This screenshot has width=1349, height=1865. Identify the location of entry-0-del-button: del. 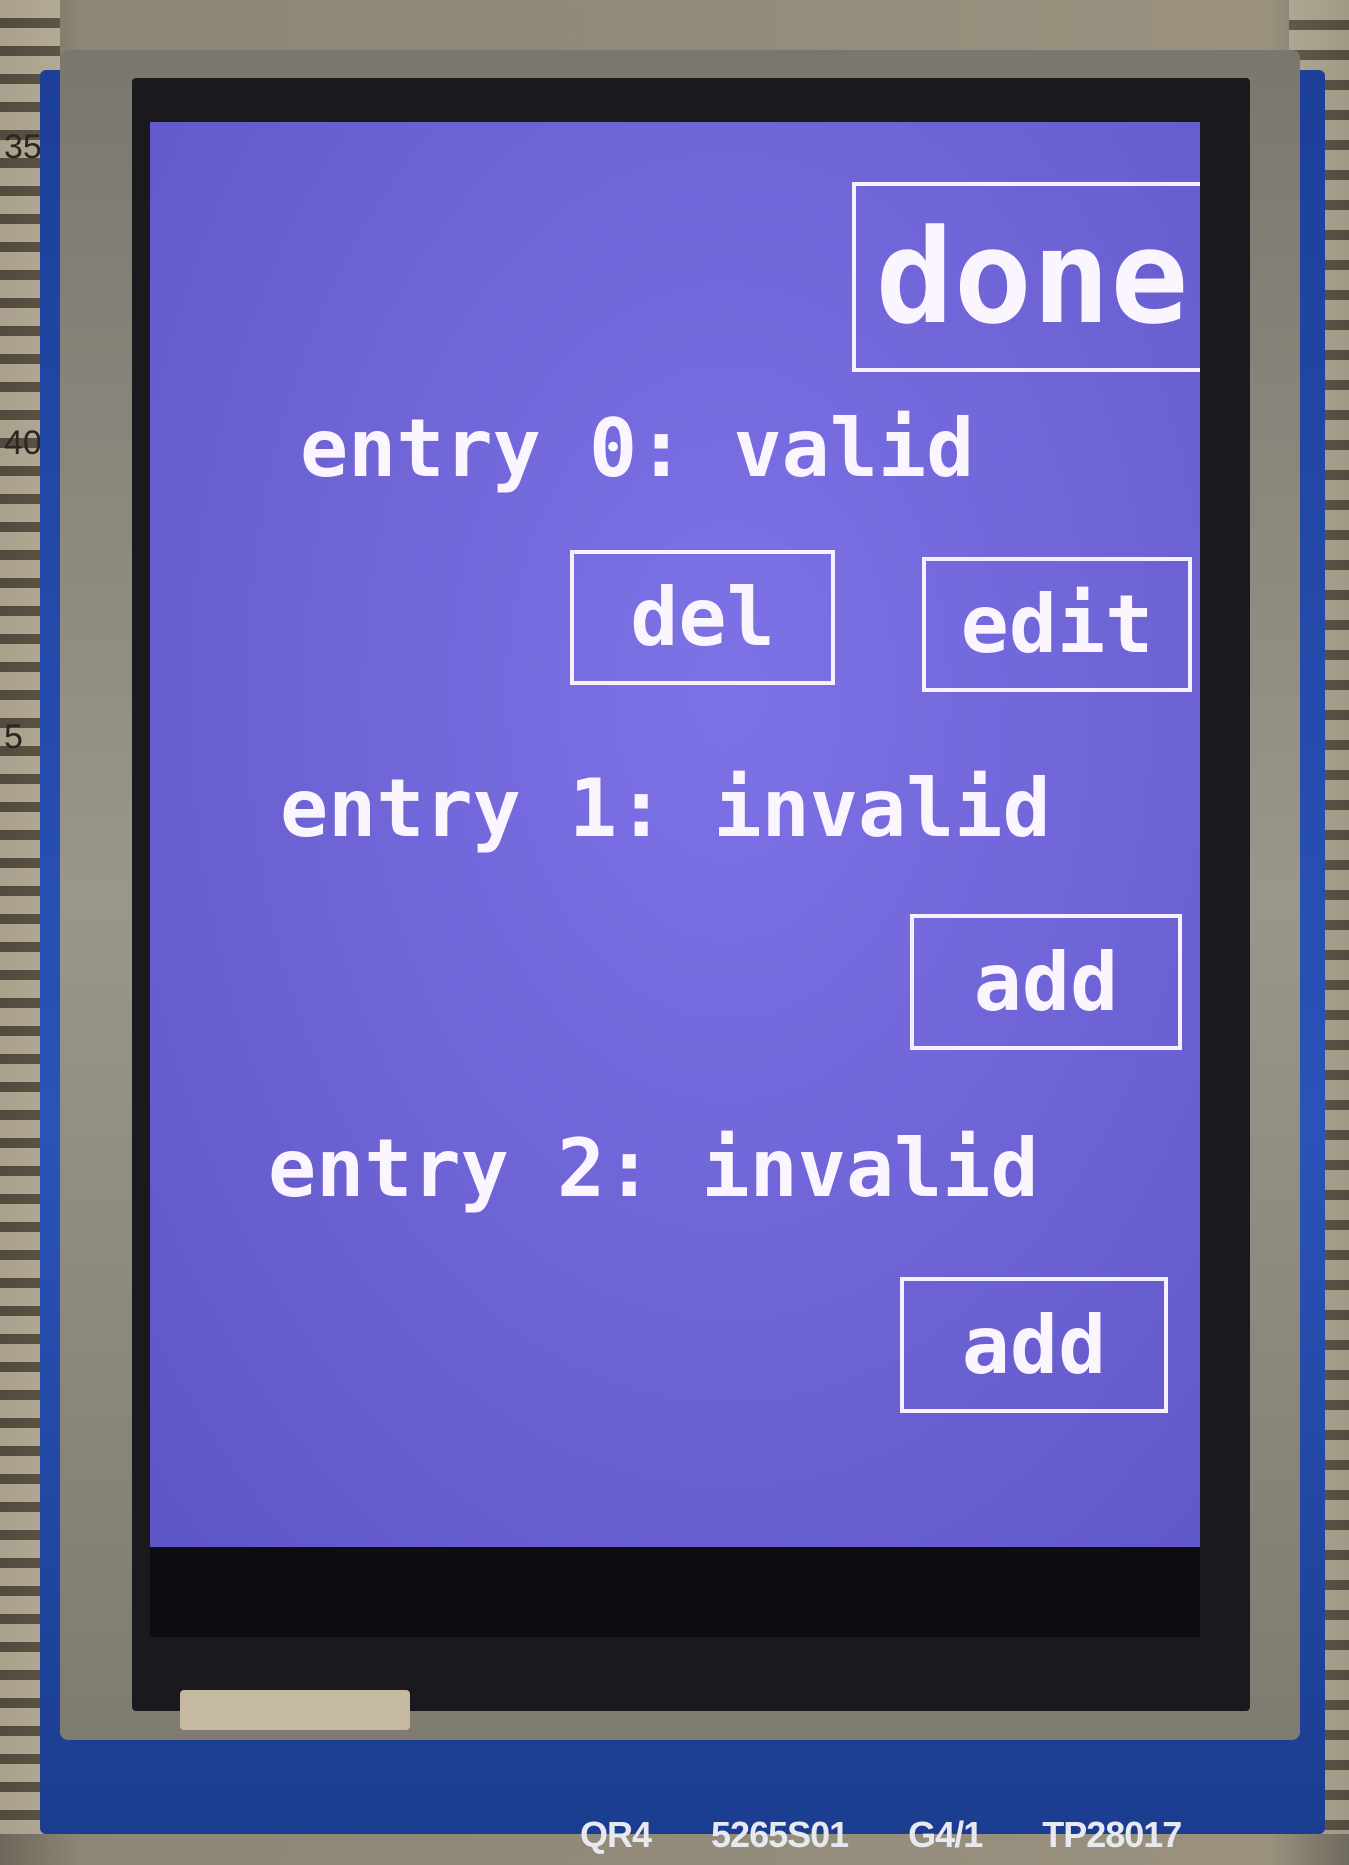
(702, 617).